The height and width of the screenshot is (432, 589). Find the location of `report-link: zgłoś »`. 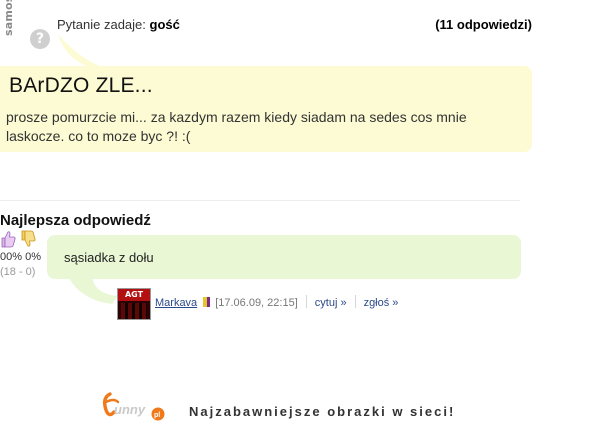

report-link: zgłoś » is located at coordinates (381, 303).